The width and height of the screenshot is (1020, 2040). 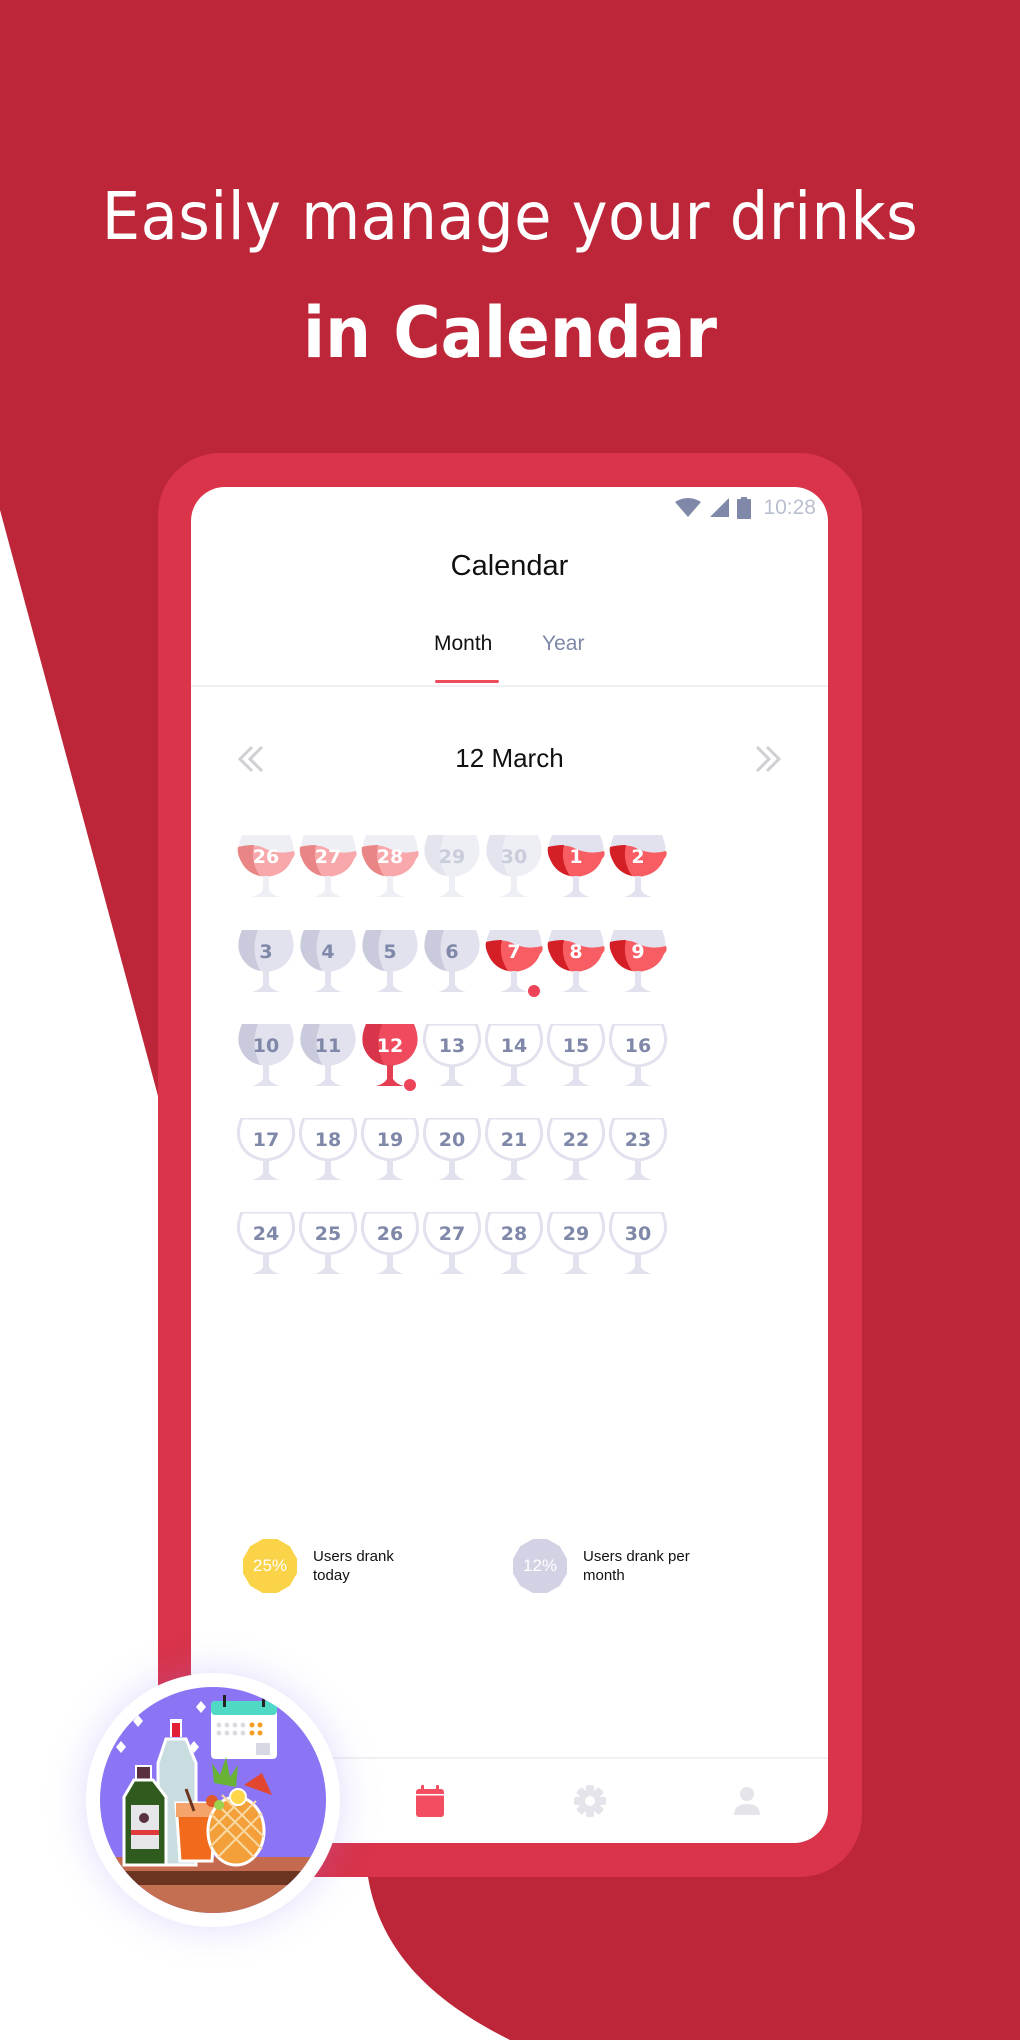 I want to click on day-number: 11, so click(x=328, y=1046).